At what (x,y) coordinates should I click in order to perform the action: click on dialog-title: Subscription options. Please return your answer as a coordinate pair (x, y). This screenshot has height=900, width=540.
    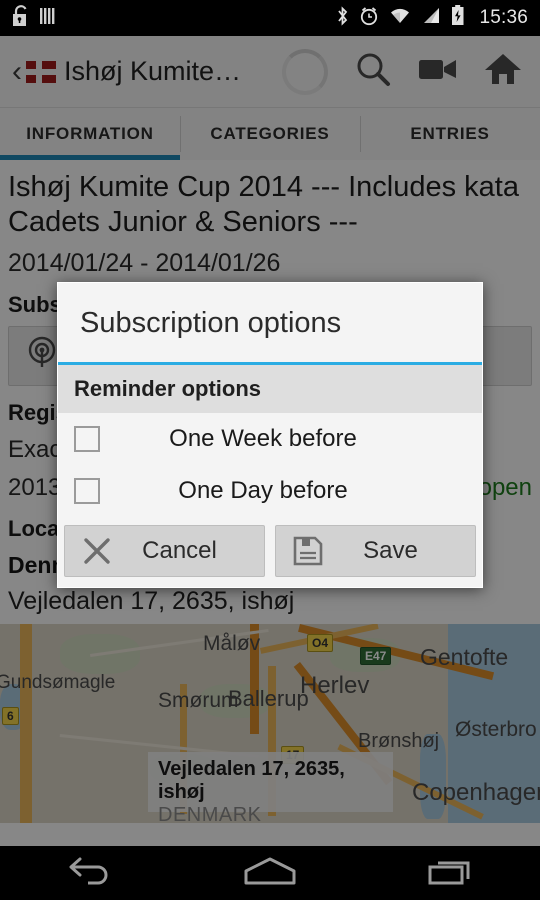
    Looking at the image, I should click on (211, 323).